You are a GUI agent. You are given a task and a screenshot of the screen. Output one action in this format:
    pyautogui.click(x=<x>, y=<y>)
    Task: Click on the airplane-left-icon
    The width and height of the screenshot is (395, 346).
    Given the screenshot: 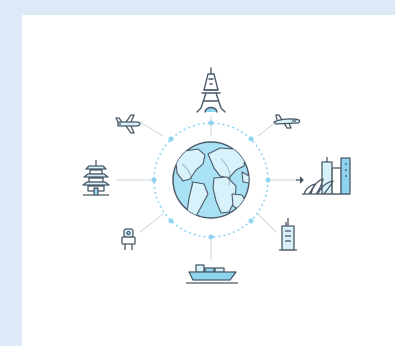 What is the action you would take?
    pyautogui.click(x=128, y=124)
    